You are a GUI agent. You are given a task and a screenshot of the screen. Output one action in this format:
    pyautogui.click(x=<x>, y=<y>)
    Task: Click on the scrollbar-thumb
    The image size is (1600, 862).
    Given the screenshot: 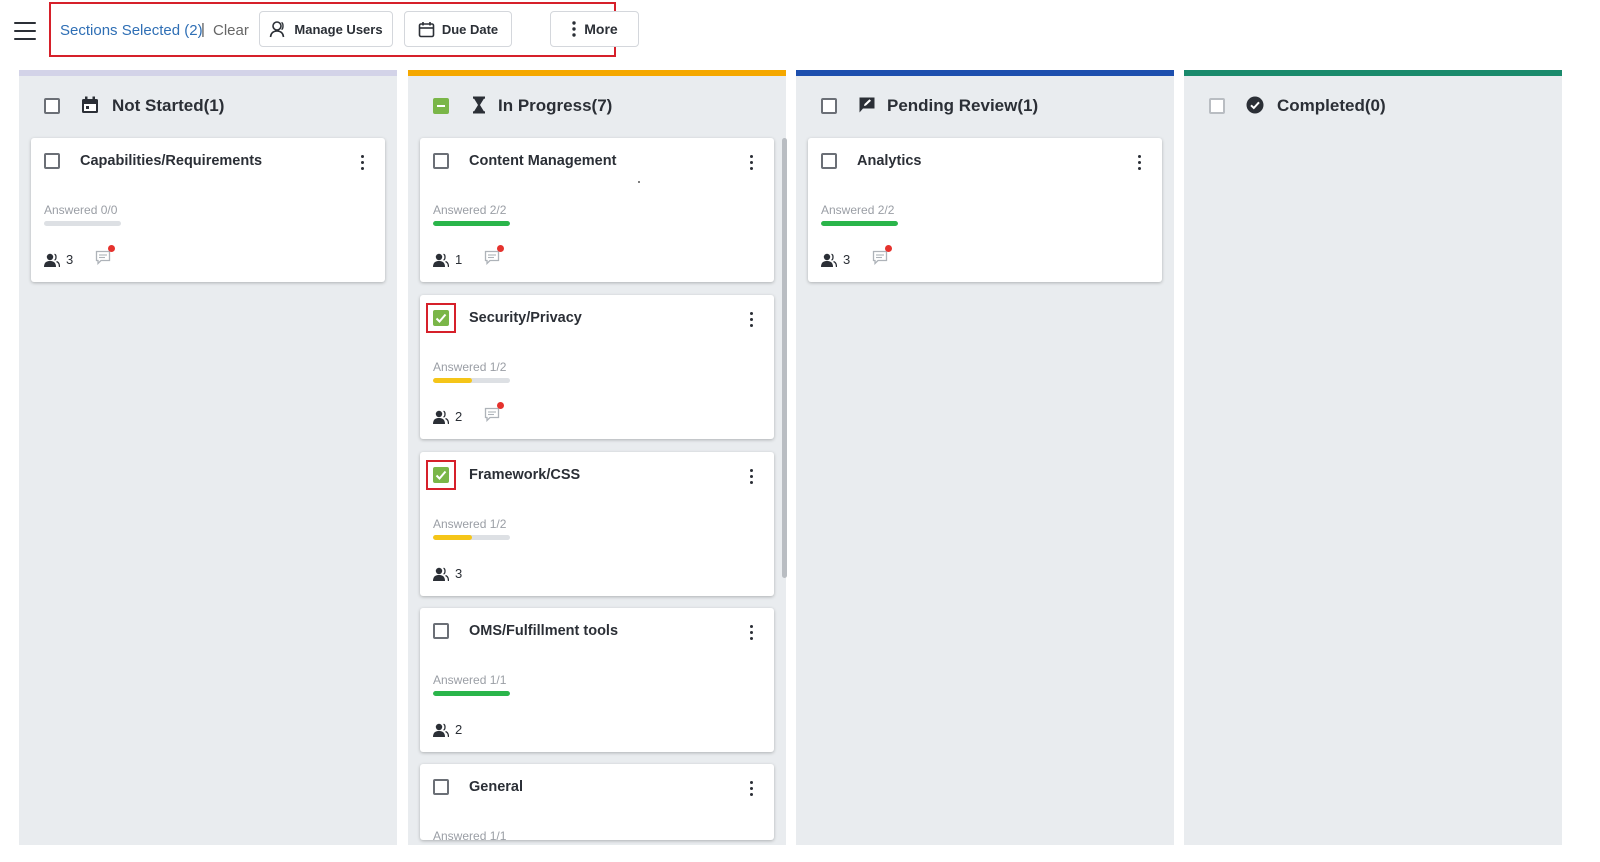 What is the action you would take?
    pyautogui.click(x=784, y=358)
    